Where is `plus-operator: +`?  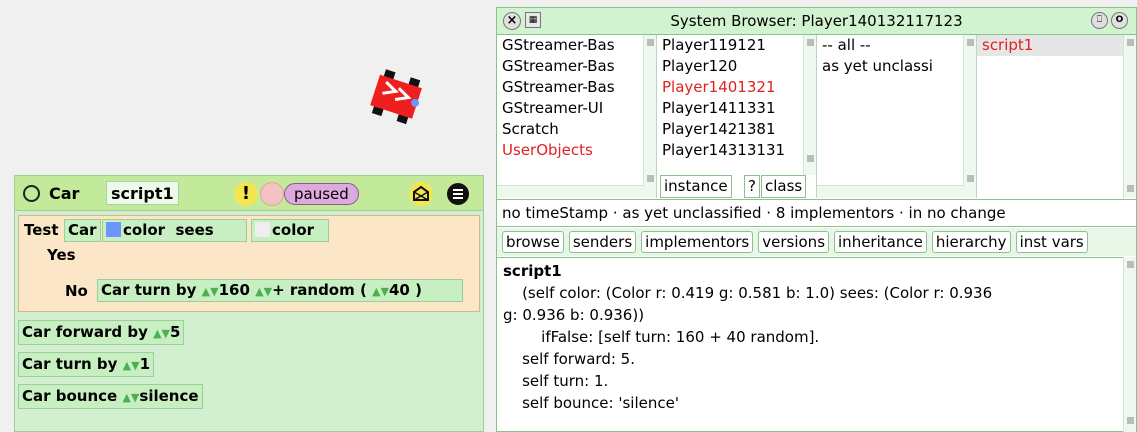 plus-operator: + is located at coordinates (278, 290).